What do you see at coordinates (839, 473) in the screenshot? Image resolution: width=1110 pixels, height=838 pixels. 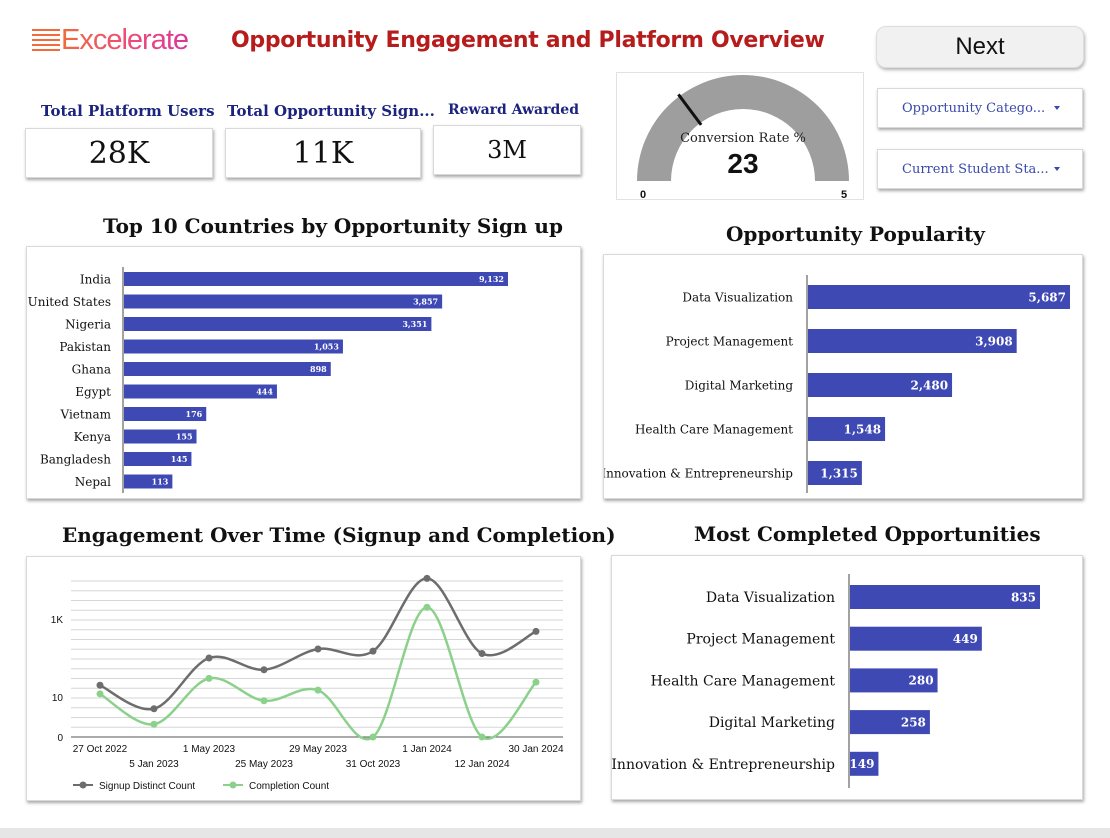 I see `bar-value-label: 1,315` at bounding box center [839, 473].